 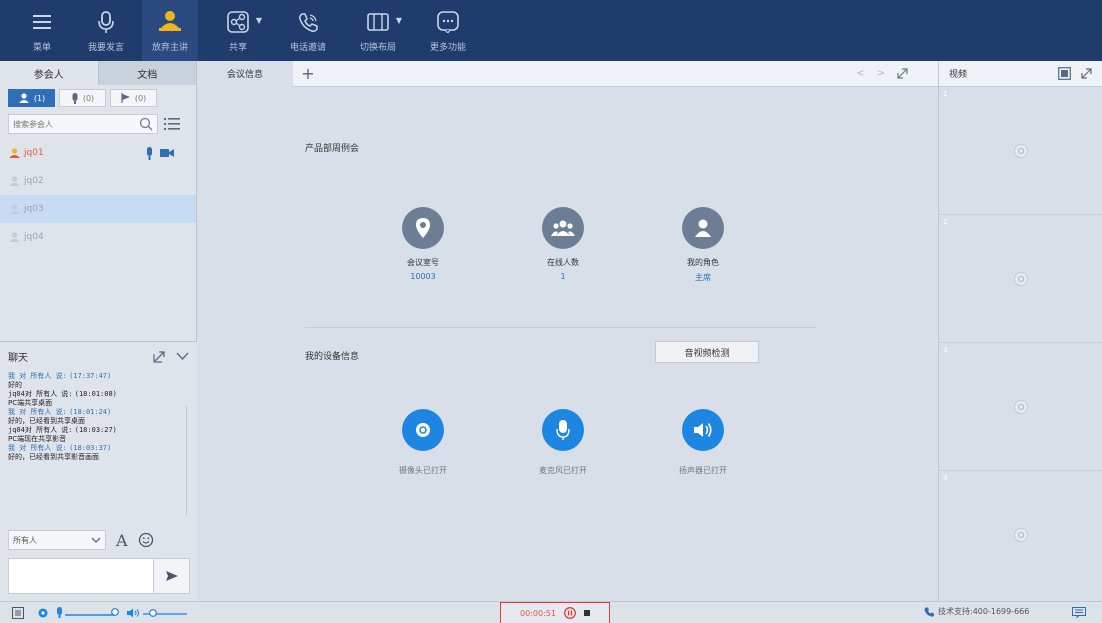 I want to click on video-slot: 1, so click(x=1020, y=151).